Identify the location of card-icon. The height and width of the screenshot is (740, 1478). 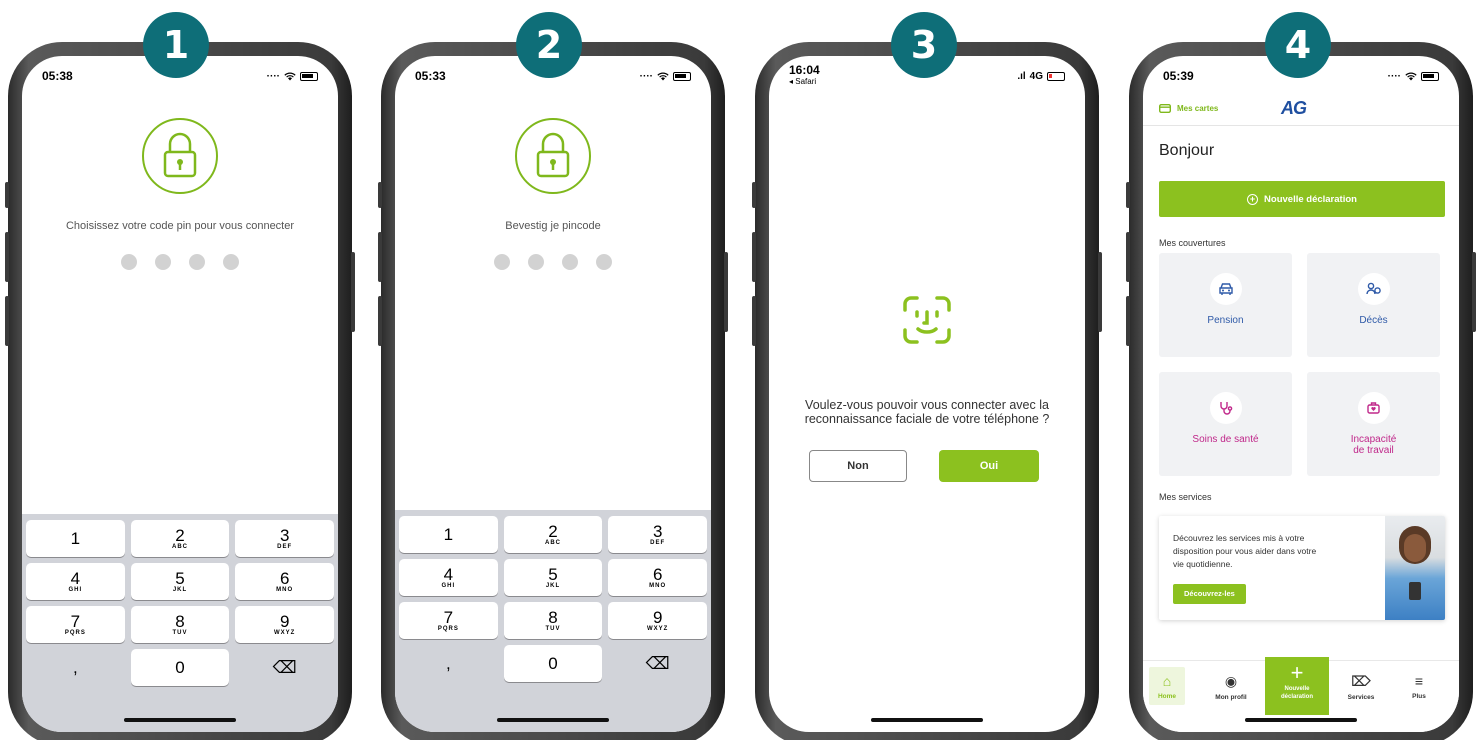
(1165, 108).